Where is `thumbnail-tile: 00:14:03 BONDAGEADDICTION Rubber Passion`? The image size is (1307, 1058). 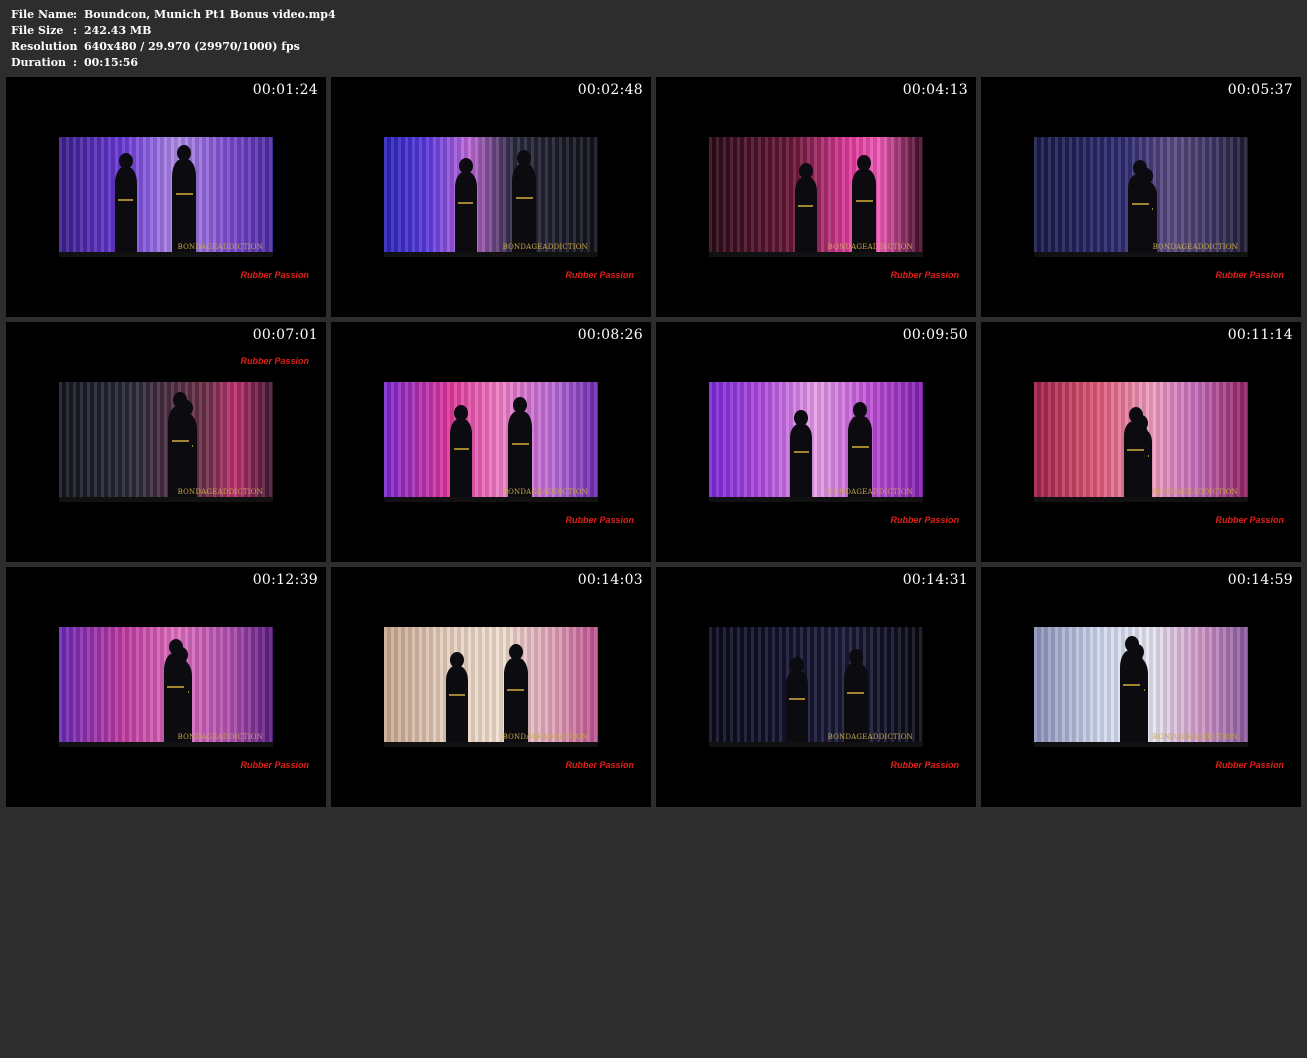
thumbnail-tile: 00:14:03 BONDAGEADDICTION Rubber Passion is located at coordinates (491, 687).